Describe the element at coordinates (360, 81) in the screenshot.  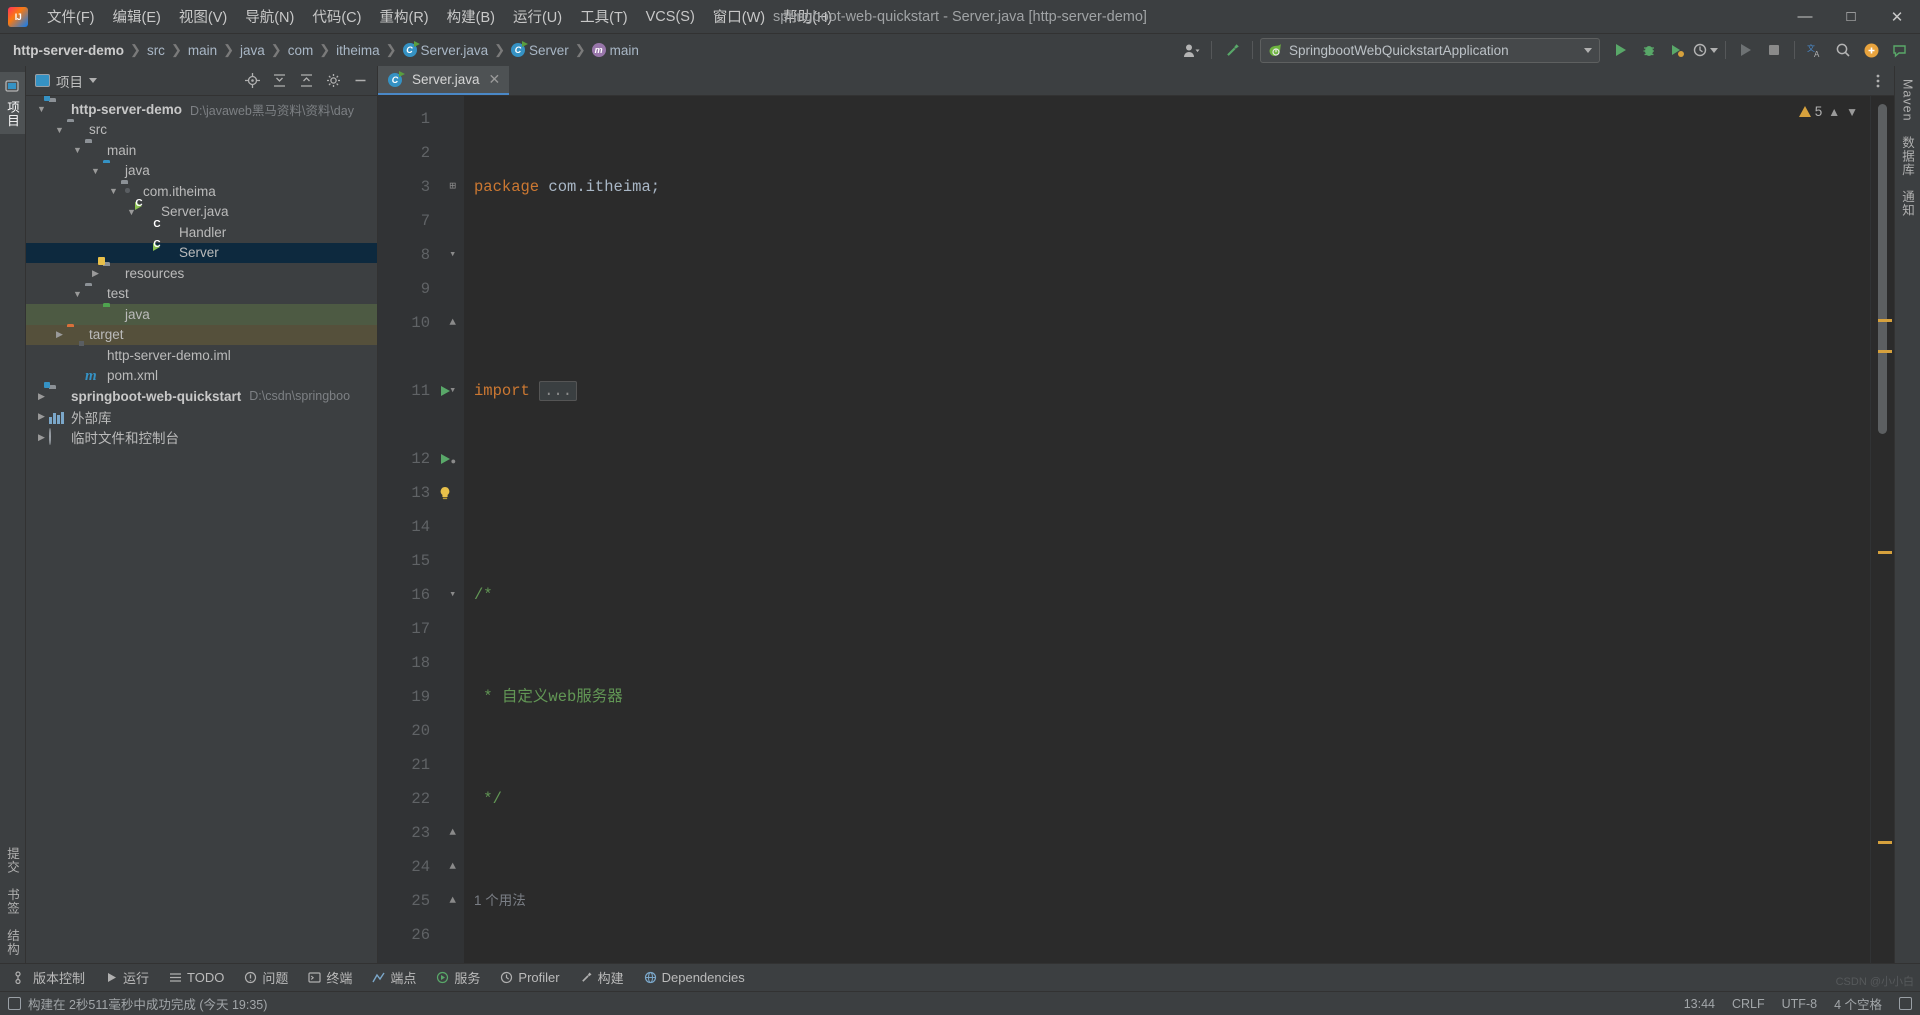
I see `hide-icon` at that location.